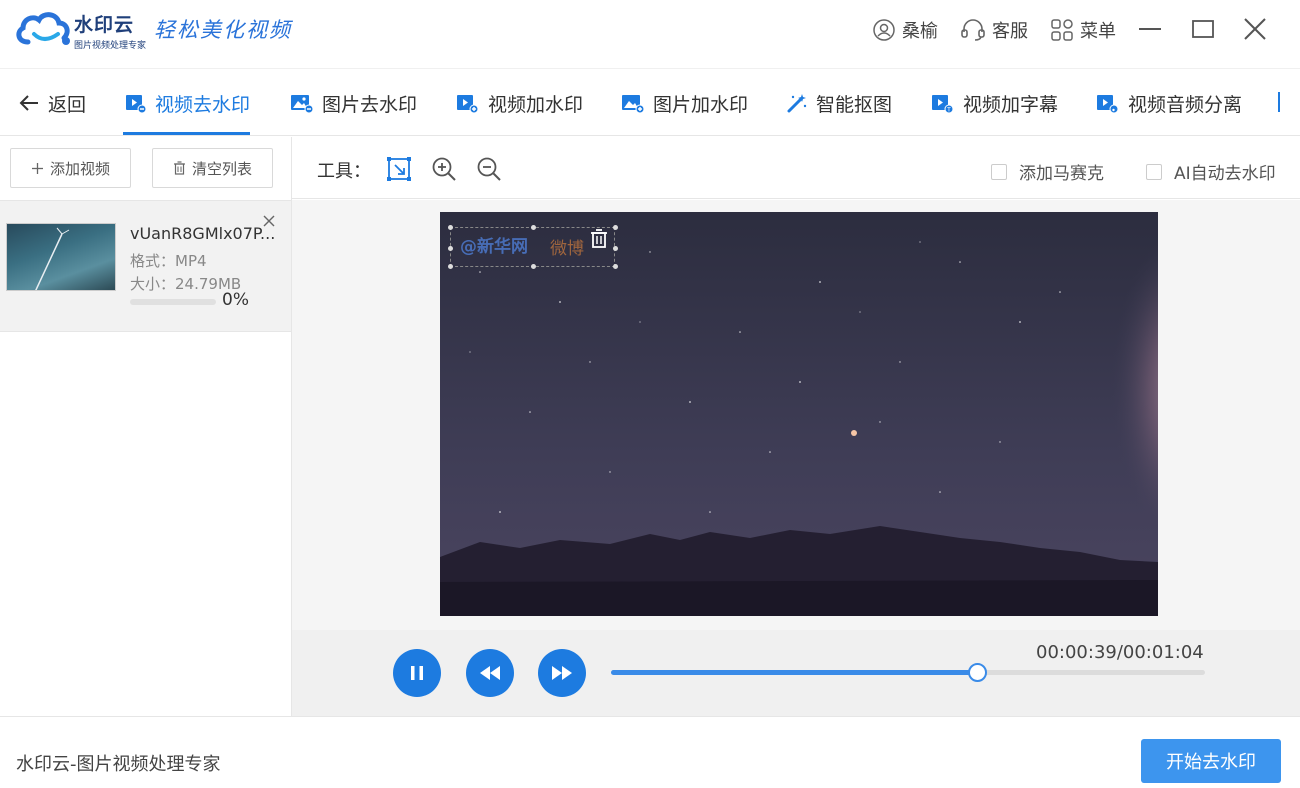  I want to click on watermark-weibo: 微博, so click(567, 249).